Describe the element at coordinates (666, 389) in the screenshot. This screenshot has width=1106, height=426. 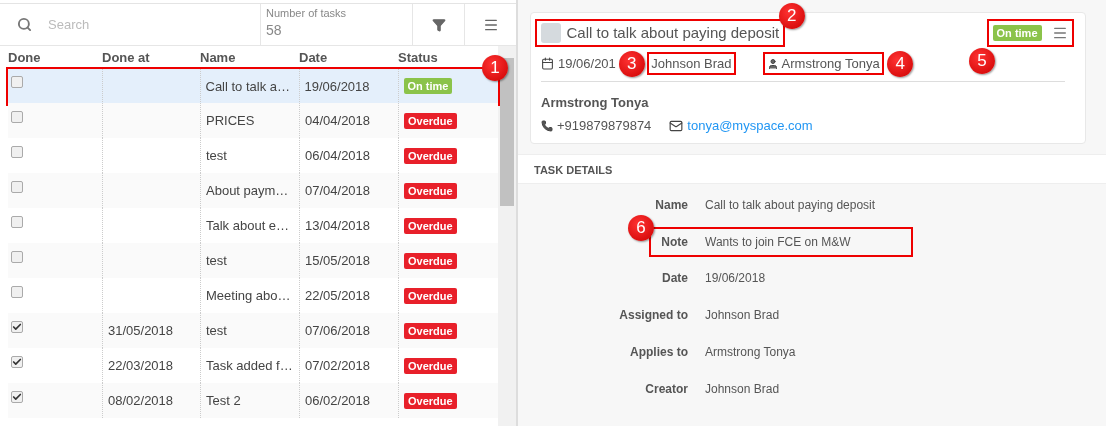
I see `field-label: Creator` at that location.